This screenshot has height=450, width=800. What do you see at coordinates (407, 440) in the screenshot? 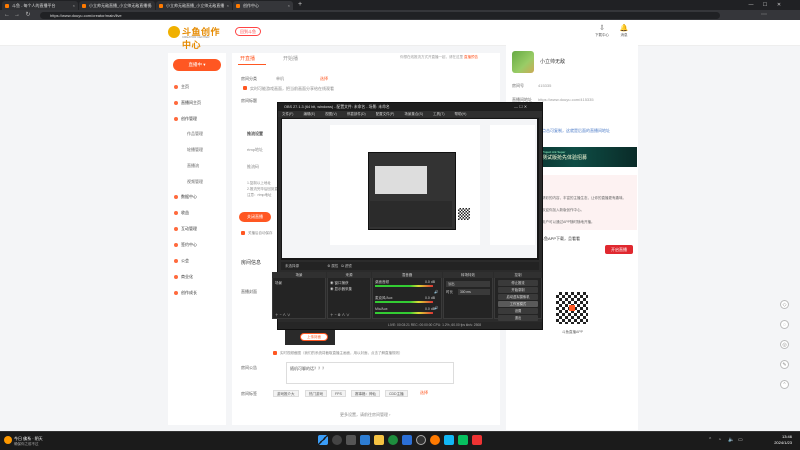
I see `edge-icon` at bounding box center [407, 440].